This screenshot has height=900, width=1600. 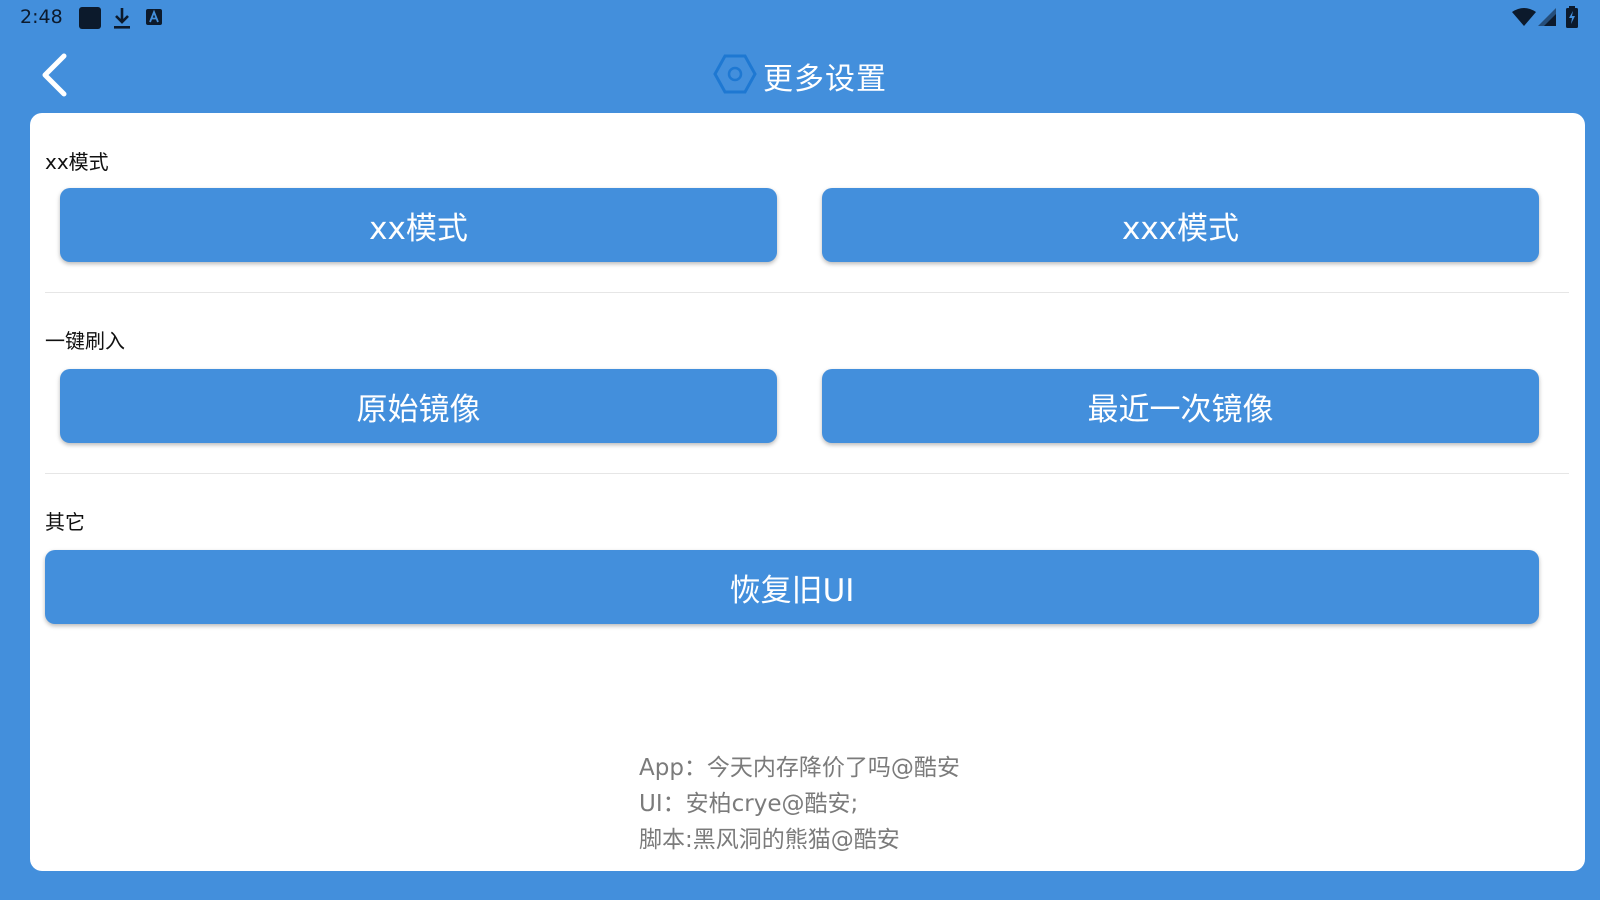 What do you see at coordinates (65, 522) in the screenshot?
I see `section-label-other: 其它` at bounding box center [65, 522].